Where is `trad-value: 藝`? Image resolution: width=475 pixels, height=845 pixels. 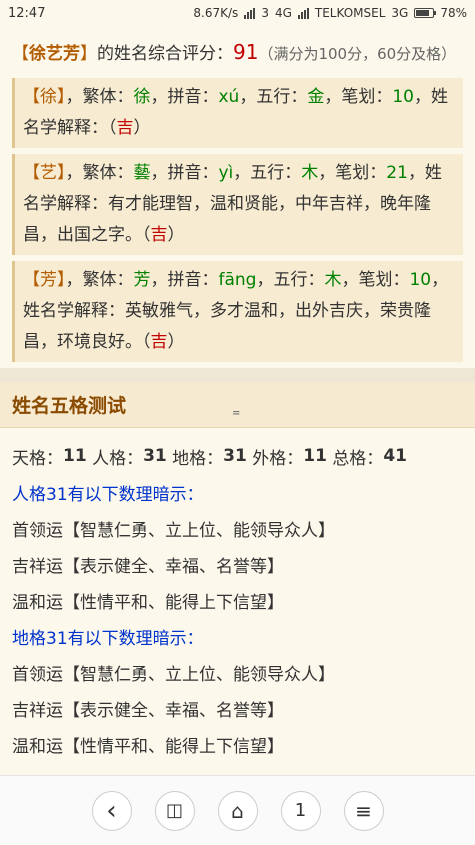 trad-value: 藝 is located at coordinates (142, 173).